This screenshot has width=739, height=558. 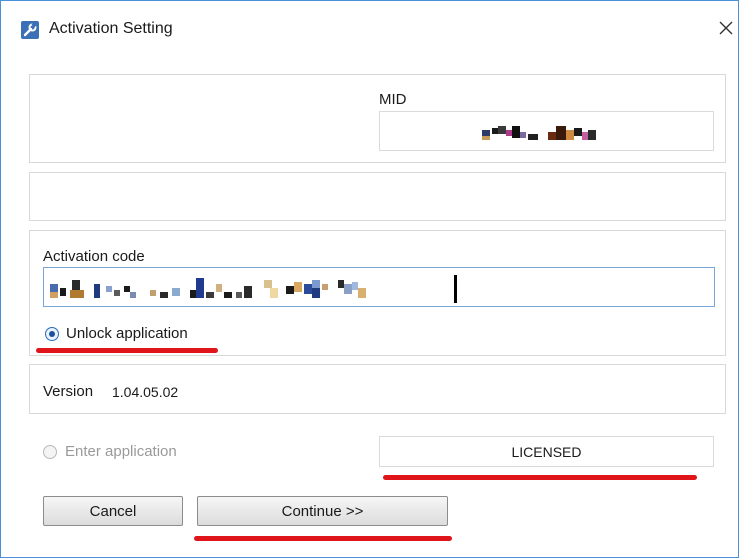 I want to click on redacted-mid, so click(x=556, y=133).